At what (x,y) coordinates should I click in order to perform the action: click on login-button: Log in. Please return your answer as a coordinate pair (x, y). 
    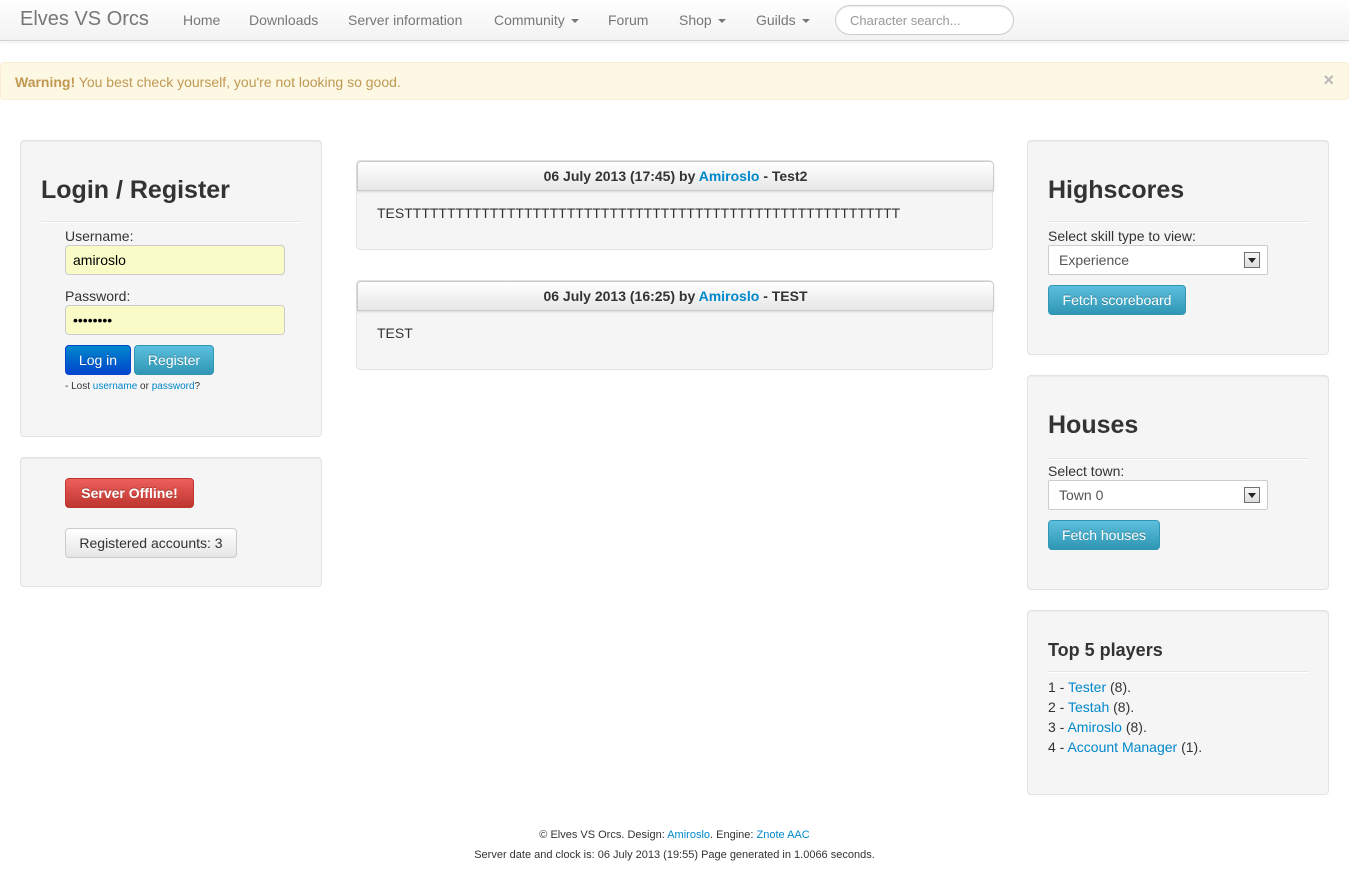
    Looking at the image, I should click on (98, 360).